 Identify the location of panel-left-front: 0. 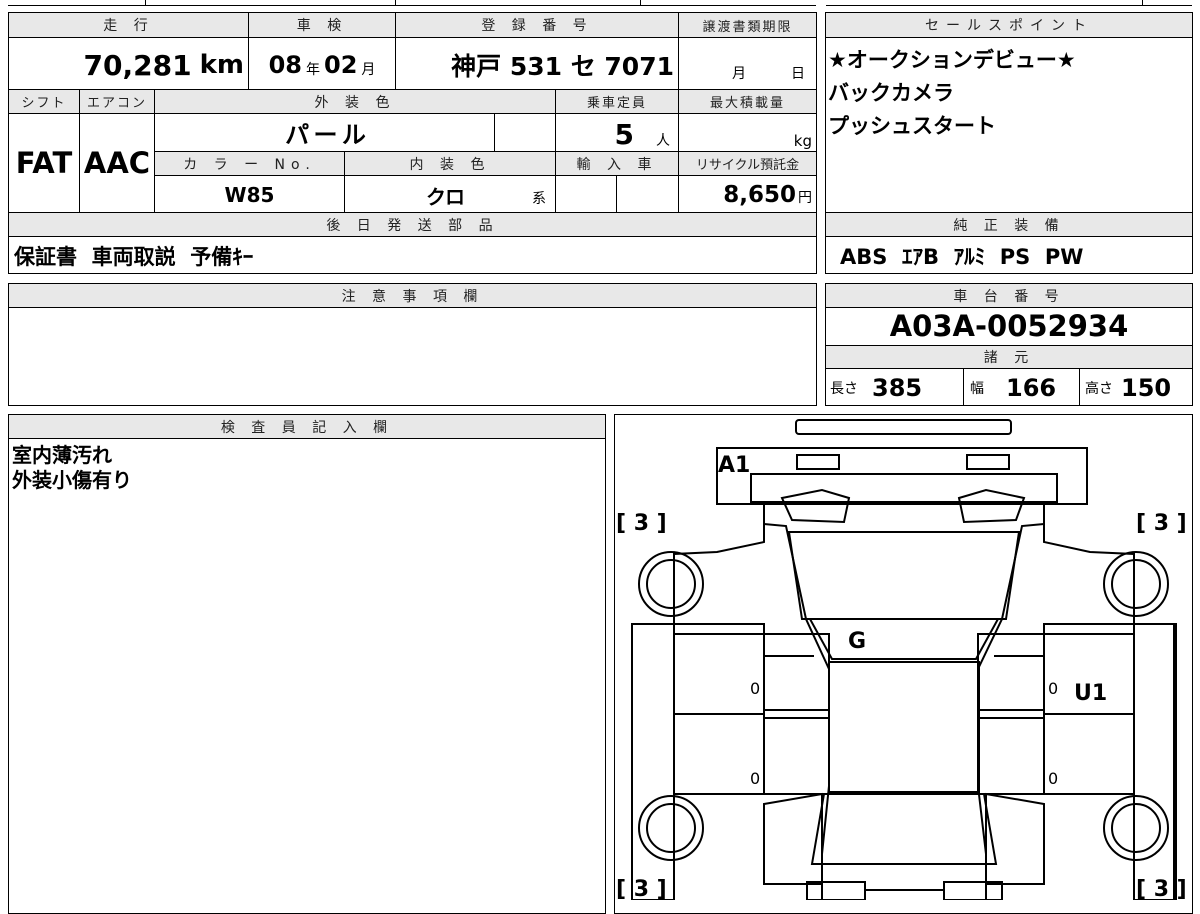
(755, 688).